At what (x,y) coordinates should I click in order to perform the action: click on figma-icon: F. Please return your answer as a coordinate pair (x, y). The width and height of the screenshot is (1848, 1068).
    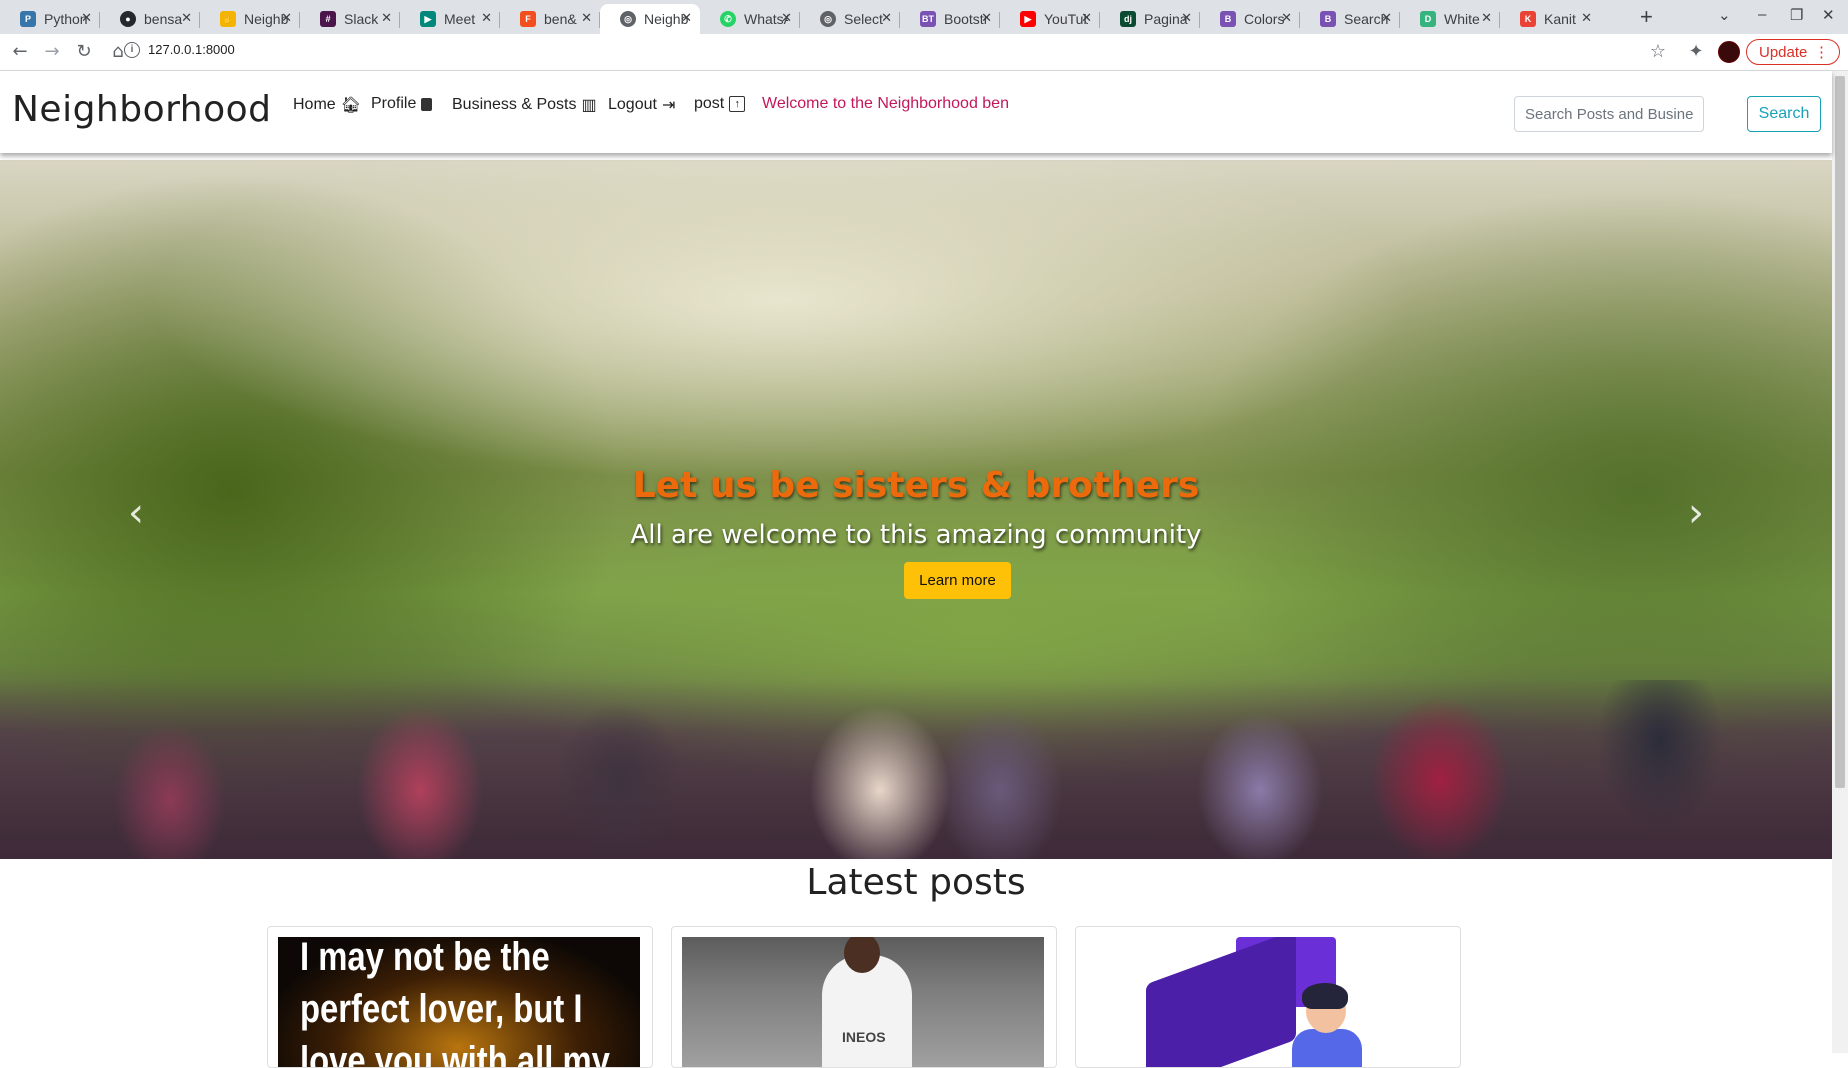
    Looking at the image, I should click on (528, 19).